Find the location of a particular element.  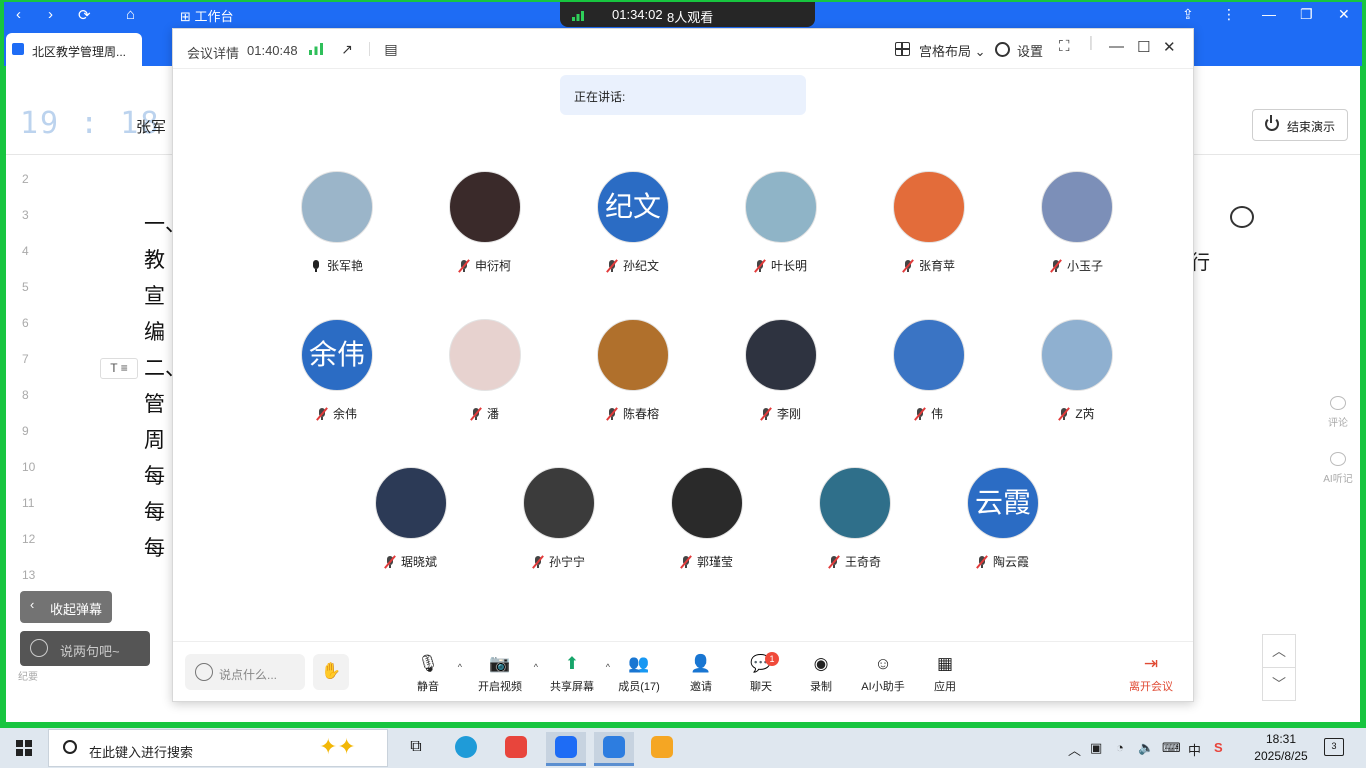

line-number: 3 is located at coordinates (25, 215).